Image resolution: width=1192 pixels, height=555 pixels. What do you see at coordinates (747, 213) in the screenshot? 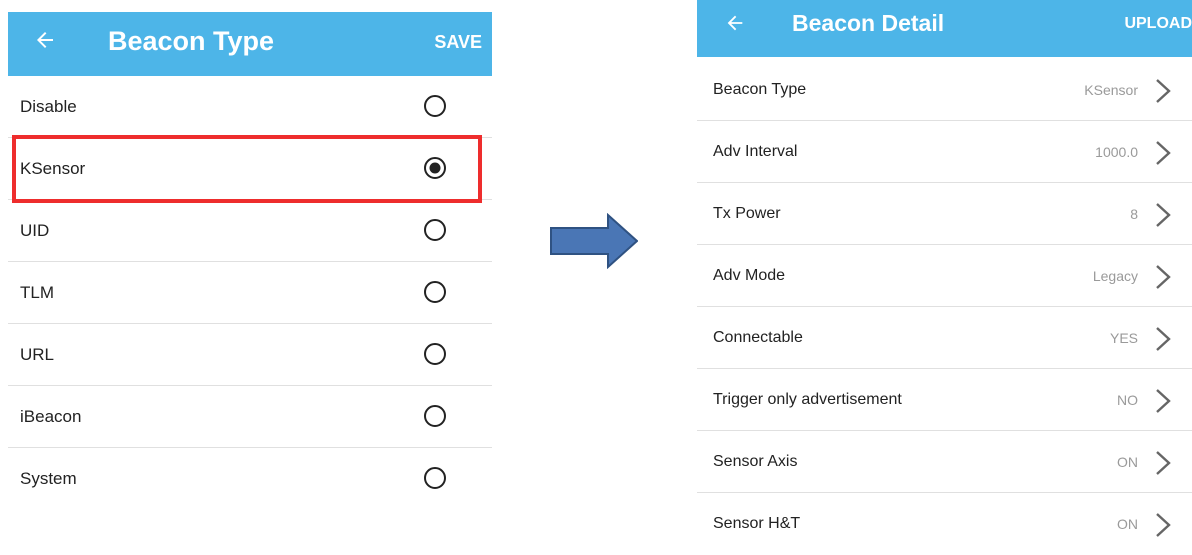
I see `setting-label: Tx Power` at bounding box center [747, 213].